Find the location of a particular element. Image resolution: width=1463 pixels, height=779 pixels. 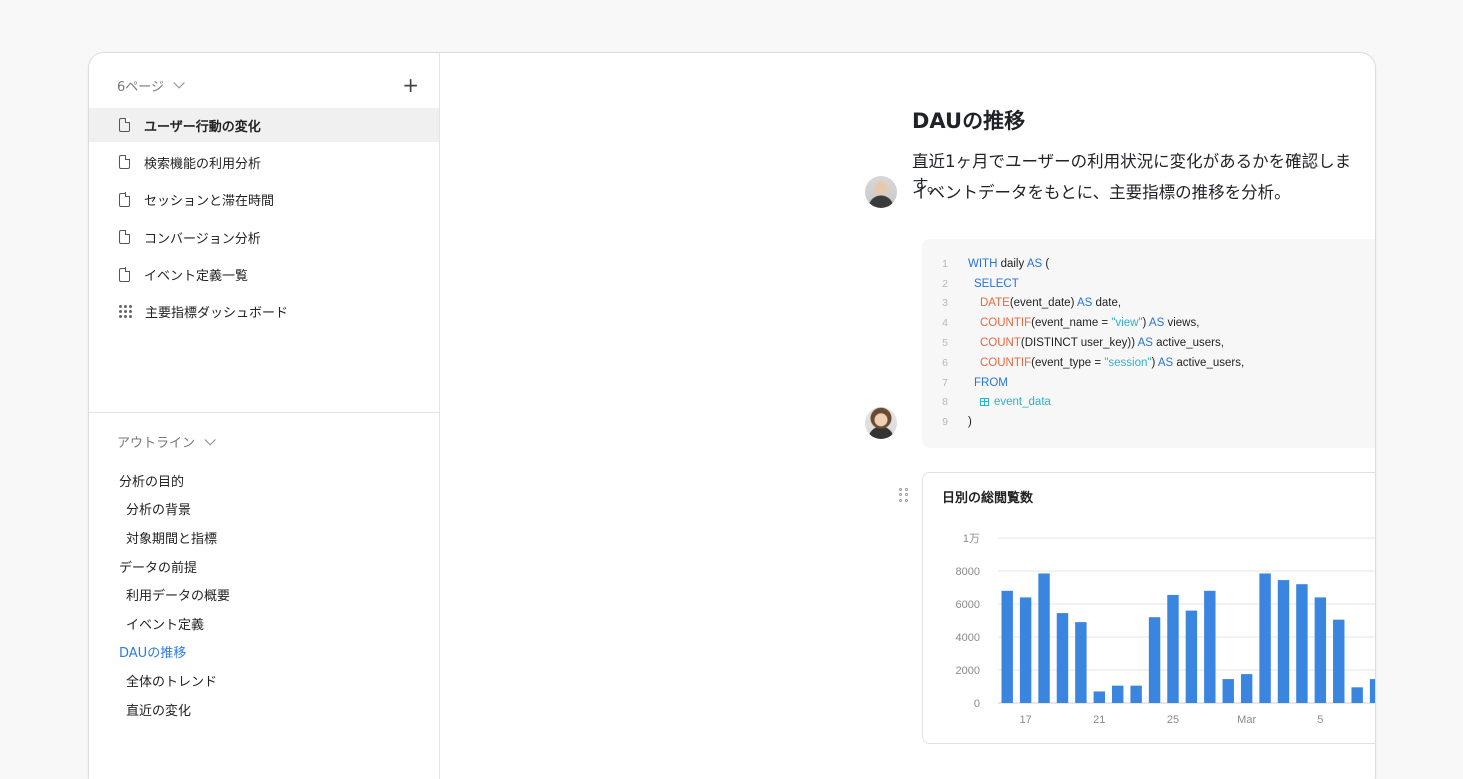

code-text: daily is located at coordinates (1012, 263).